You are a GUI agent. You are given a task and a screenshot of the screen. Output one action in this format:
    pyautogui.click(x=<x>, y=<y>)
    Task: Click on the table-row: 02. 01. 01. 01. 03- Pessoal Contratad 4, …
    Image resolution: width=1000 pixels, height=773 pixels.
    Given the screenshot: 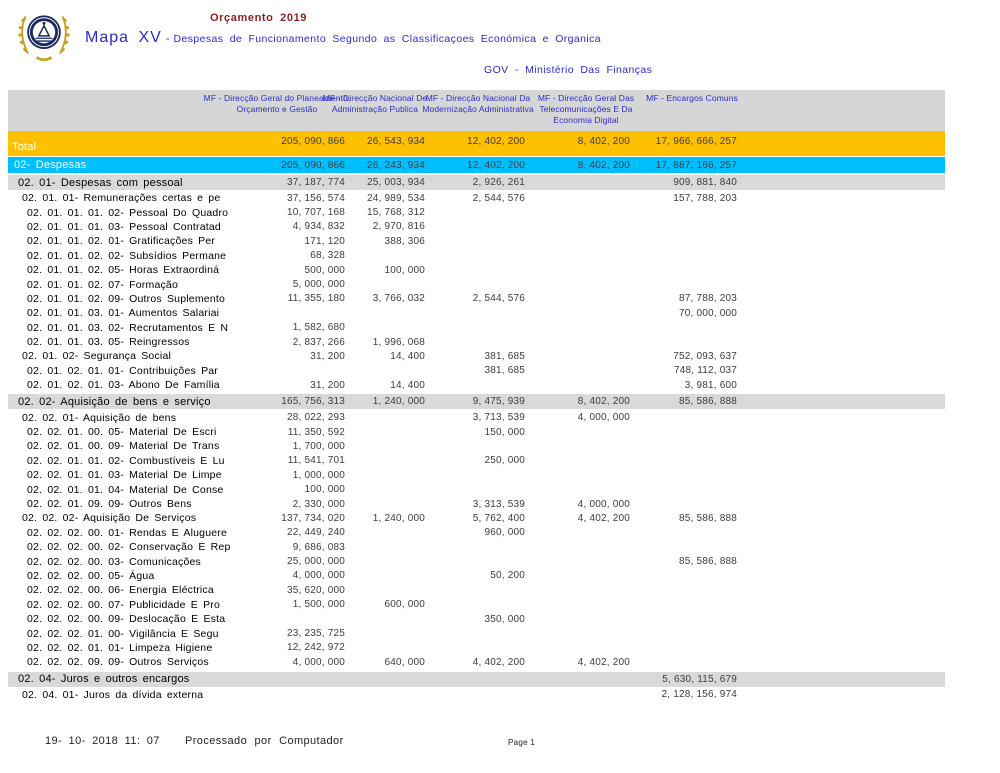 What is the action you would take?
    pyautogui.click(x=476, y=227)
    